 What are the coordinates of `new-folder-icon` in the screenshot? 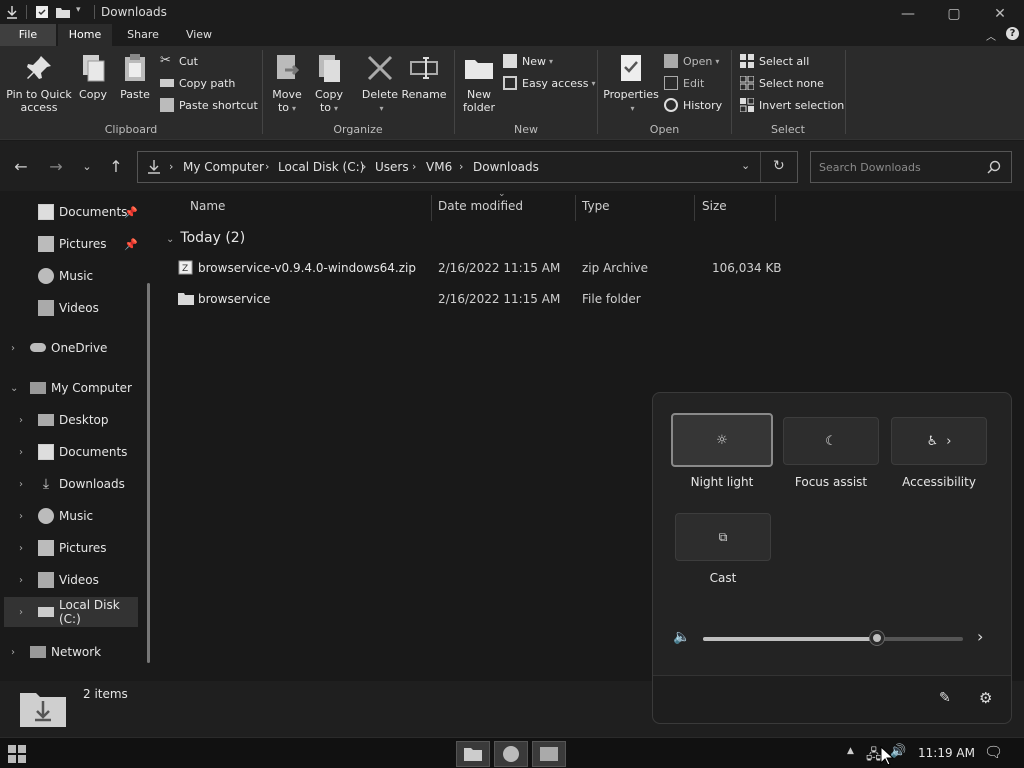 It's located at (63, 12).